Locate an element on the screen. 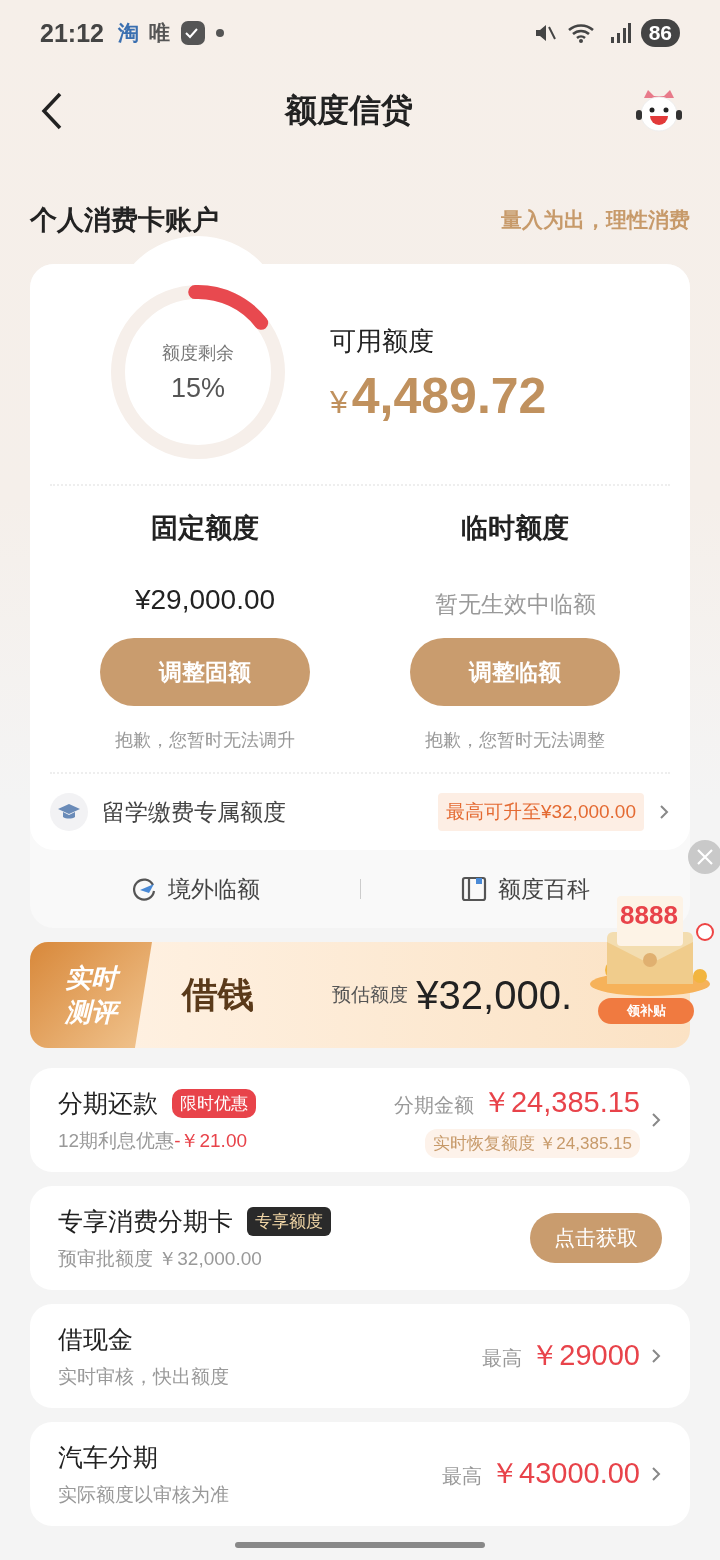 This screenshot has width=720, height=1560. product-subtitle: 实际额度以审核为准 is located at coordinates (143, 1494).